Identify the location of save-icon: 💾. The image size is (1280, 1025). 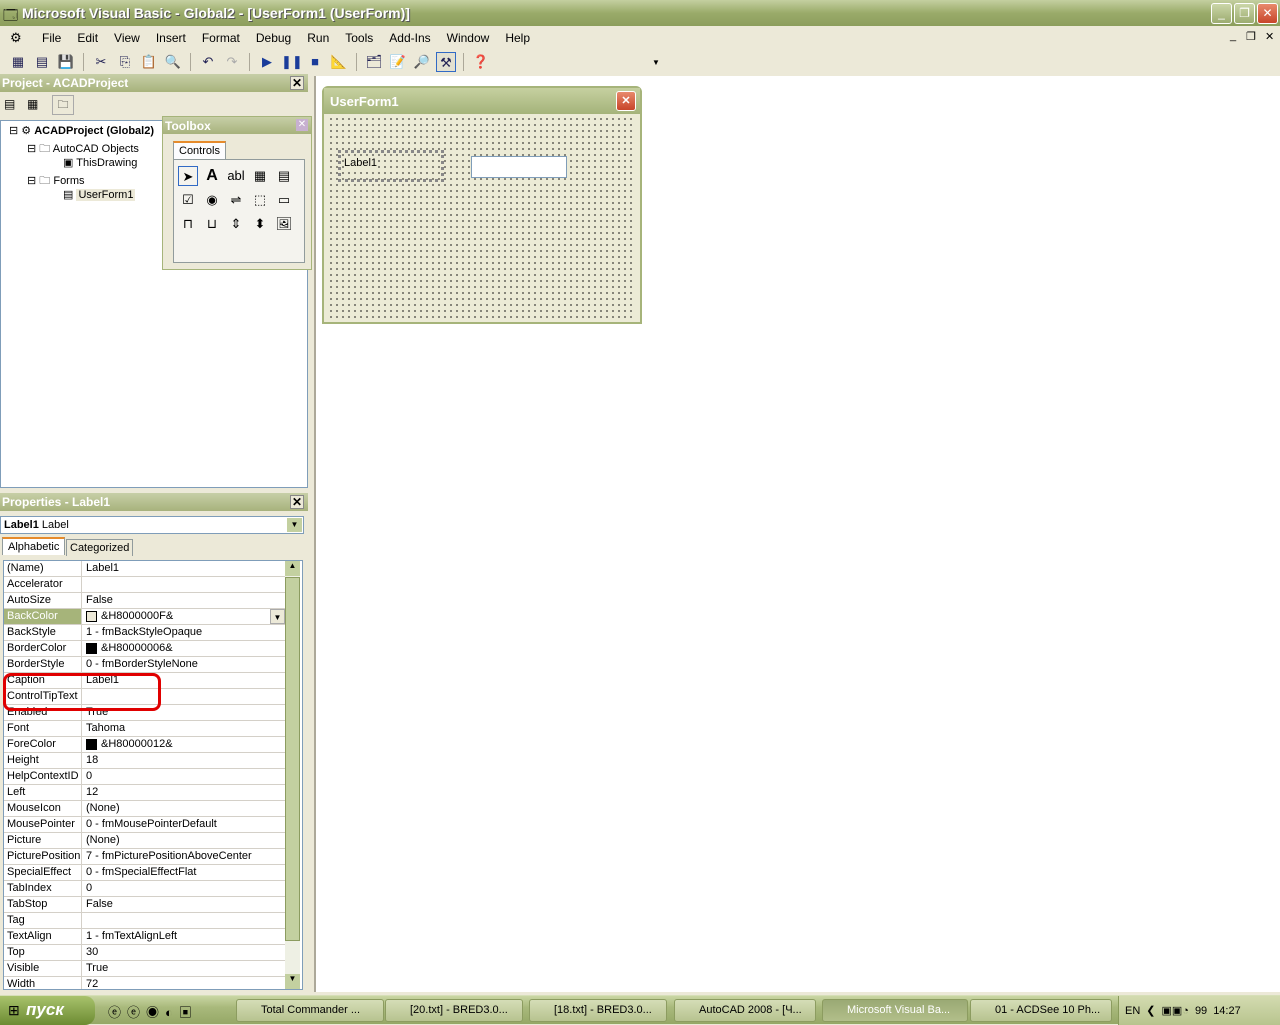
(66, 62).